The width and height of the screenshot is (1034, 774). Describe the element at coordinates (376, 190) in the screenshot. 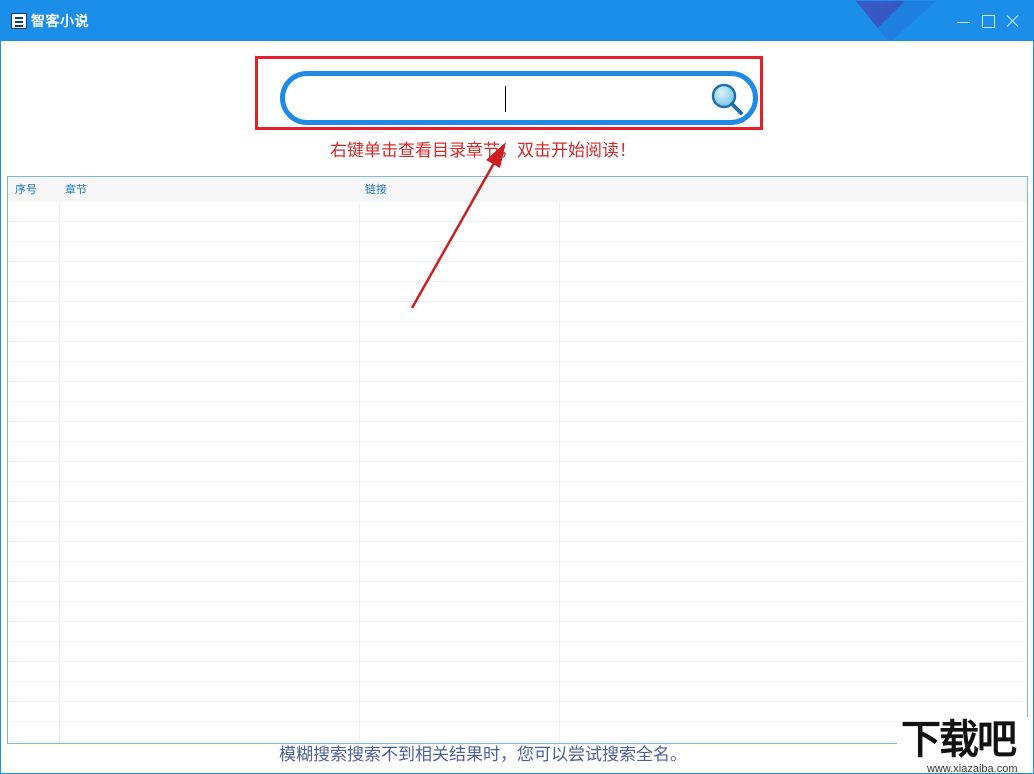

I see `column-header-link: 链接` at that location.